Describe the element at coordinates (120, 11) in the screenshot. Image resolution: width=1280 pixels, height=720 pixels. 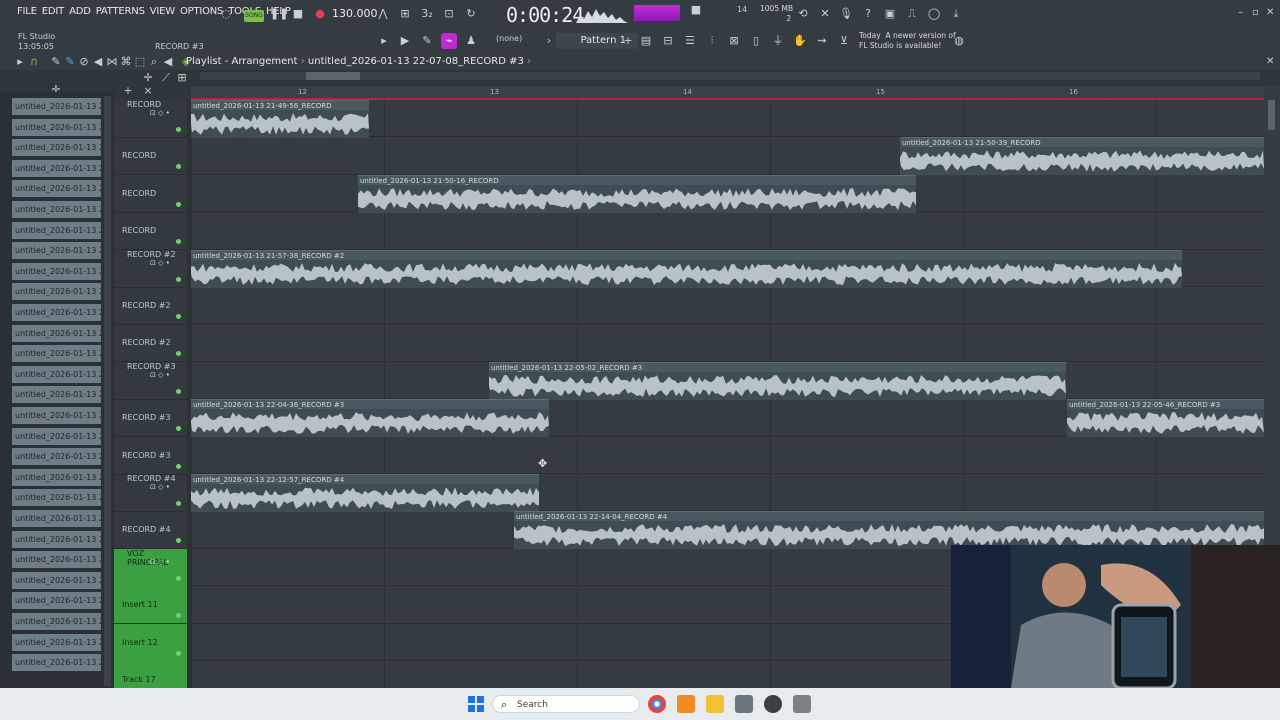
I see `menu-patterns: PATTERNS` at that location.